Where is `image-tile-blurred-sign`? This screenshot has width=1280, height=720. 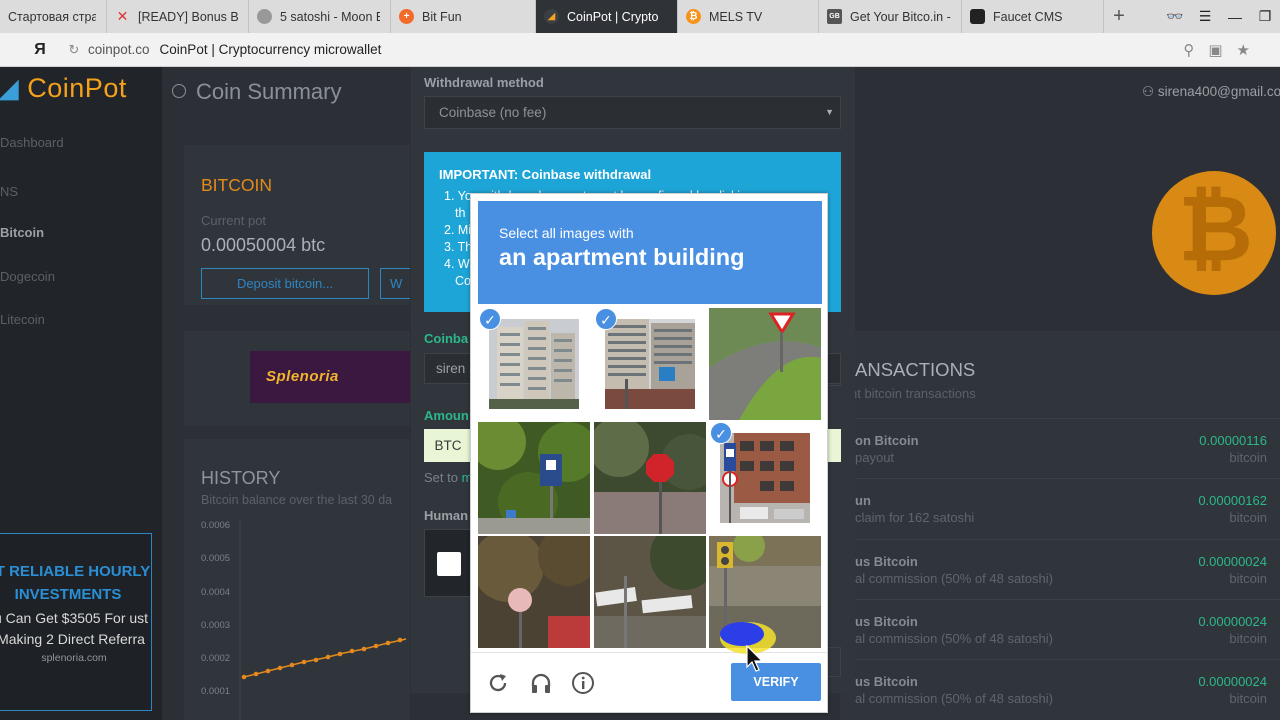 image-tile-blurred-sign is located at coordinates (534, 592).